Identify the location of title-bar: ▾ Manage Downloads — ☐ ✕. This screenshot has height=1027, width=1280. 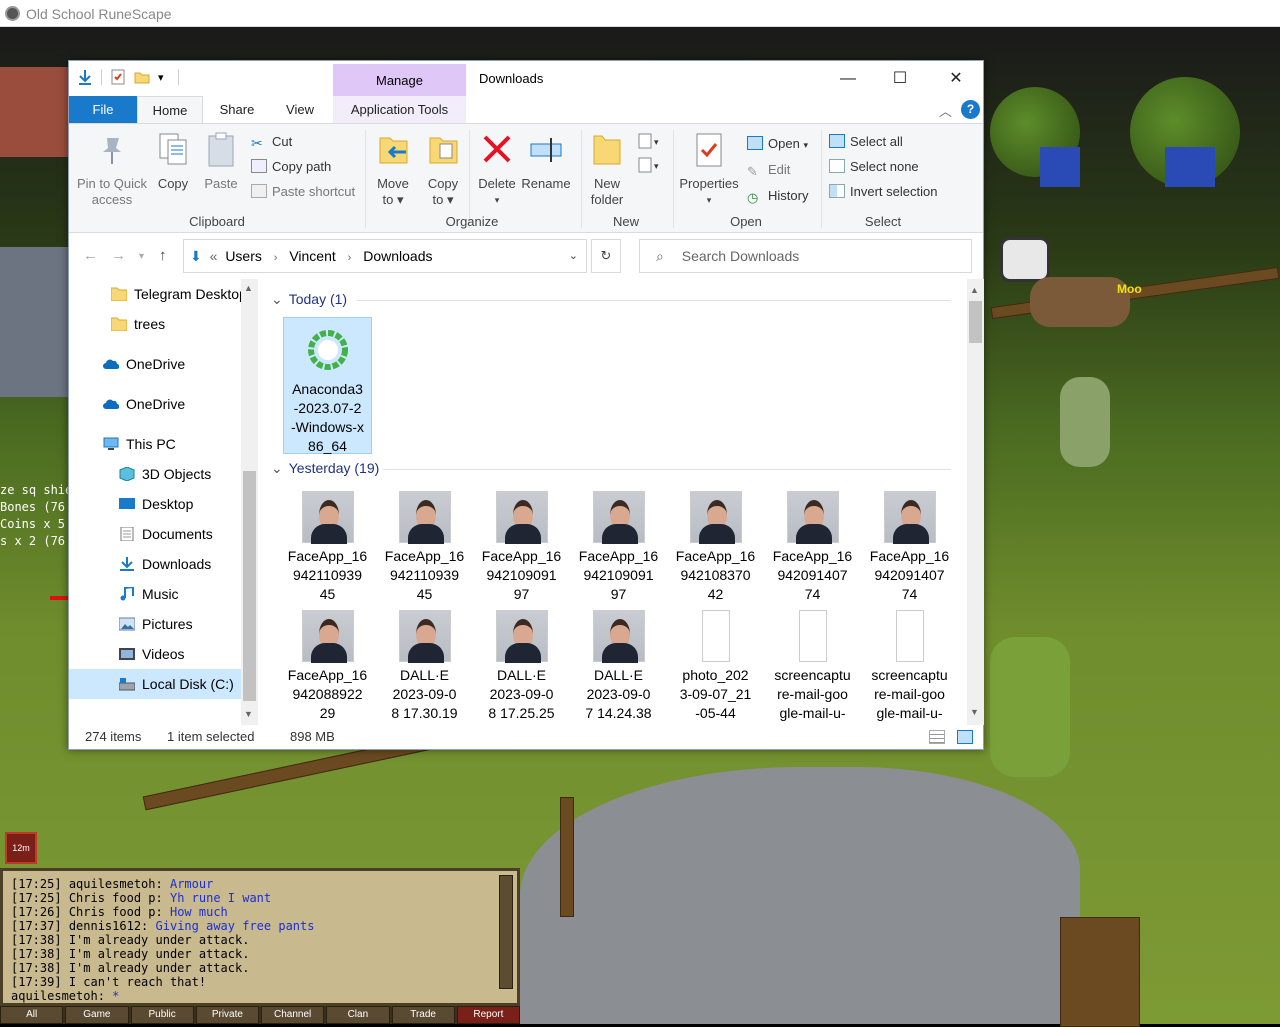
(526, 78).